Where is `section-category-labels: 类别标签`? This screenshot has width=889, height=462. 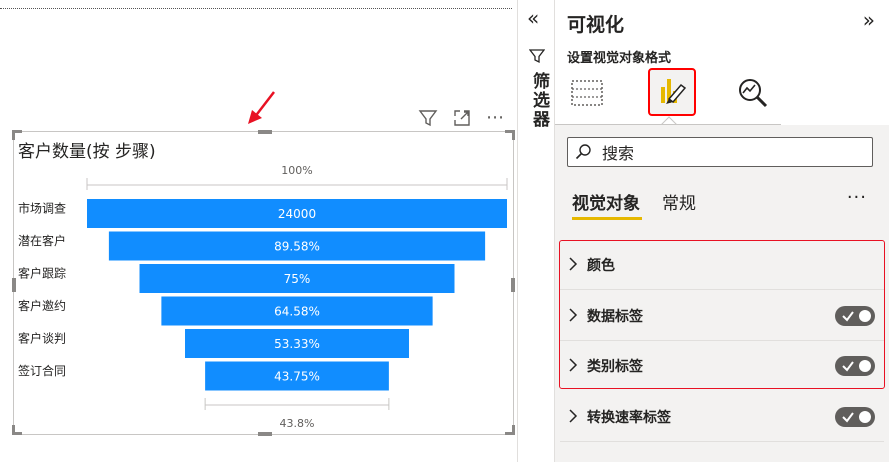
section-category-labels: 类别标签 is located at coordinates (722, 366).